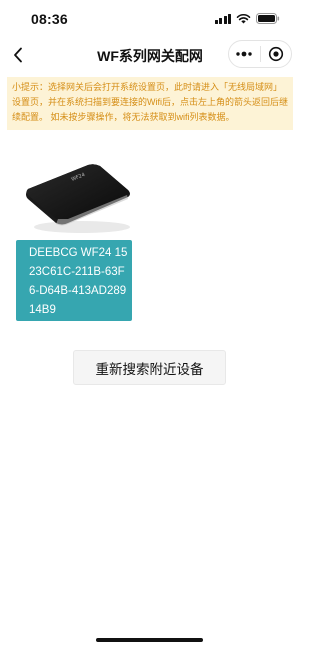  Describe the element at coordinates (268, 18) in the screenshot. I see `battery-icon` at that location.